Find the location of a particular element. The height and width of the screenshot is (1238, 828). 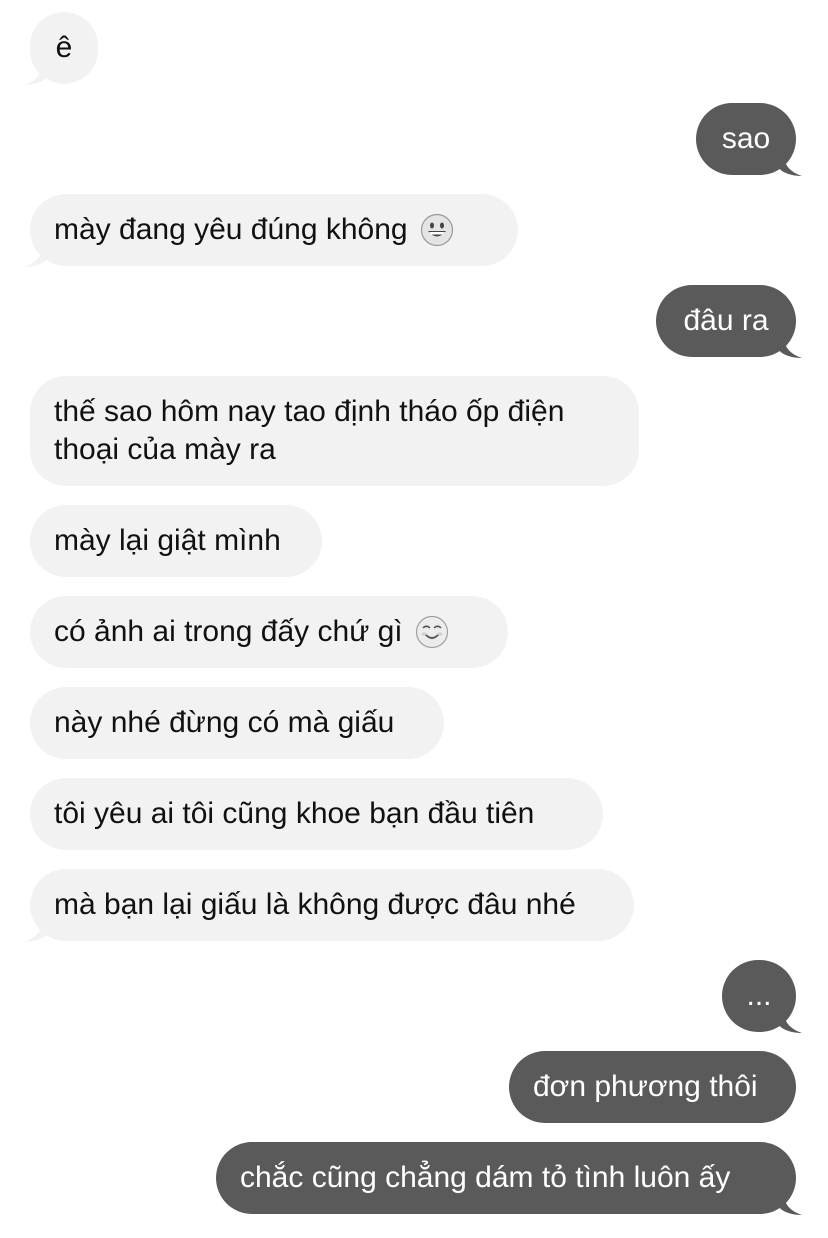

message-bubble-incoming: mà bạn lại giấu là không được đâu nhé is located at coordinates (332, 905).